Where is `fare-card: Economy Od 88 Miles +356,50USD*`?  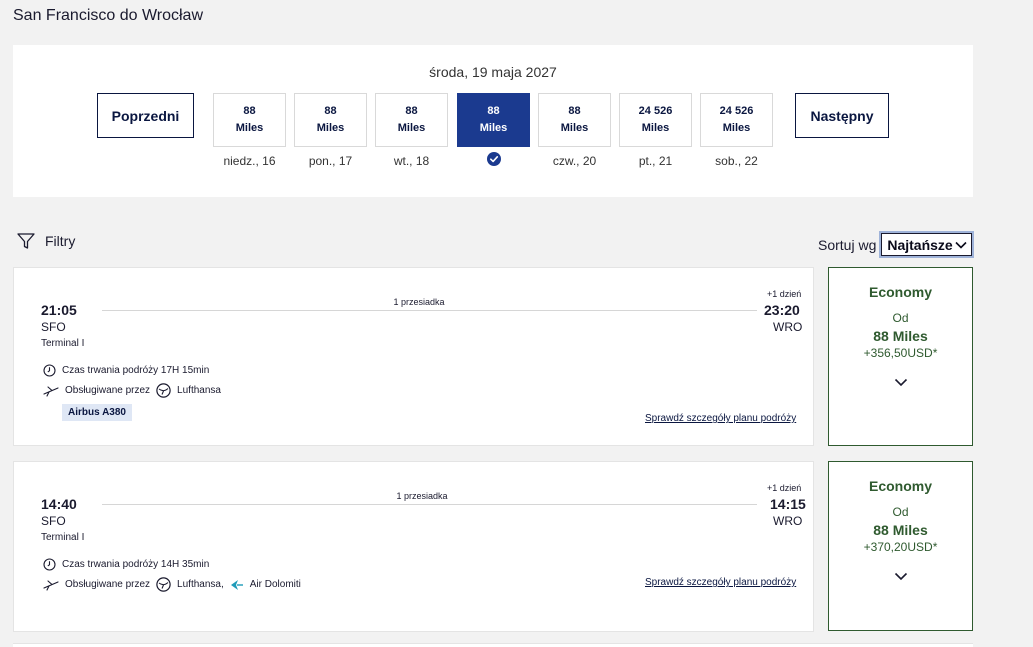
fare-card: Economy Od 88 Miles +356,50USD* is located at coordinates (900, 356).